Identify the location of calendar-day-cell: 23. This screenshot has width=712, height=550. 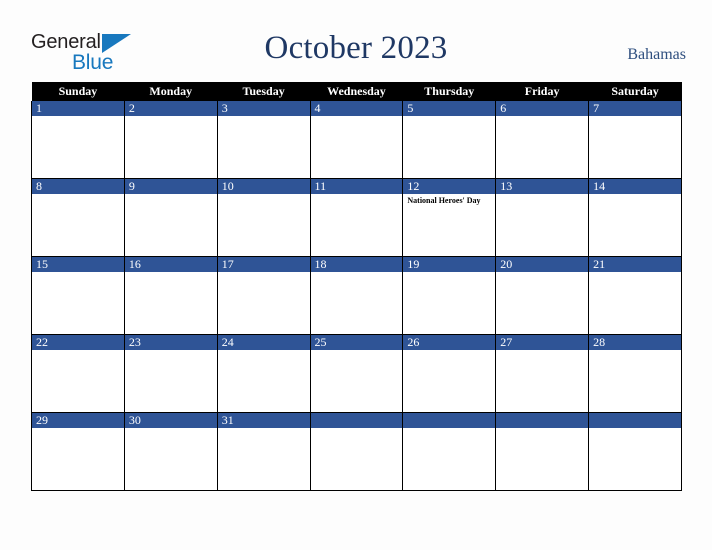
(170, 373).